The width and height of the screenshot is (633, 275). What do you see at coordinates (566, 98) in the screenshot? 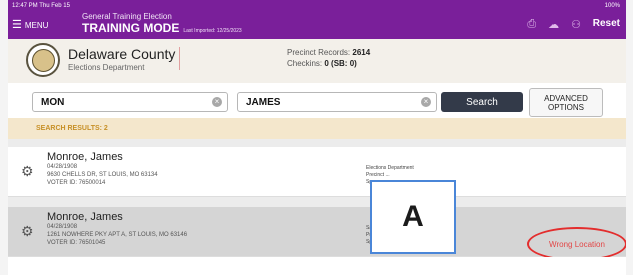
I see `advanced-options-line1: ADVANCED` at bounding box center [566, 98].